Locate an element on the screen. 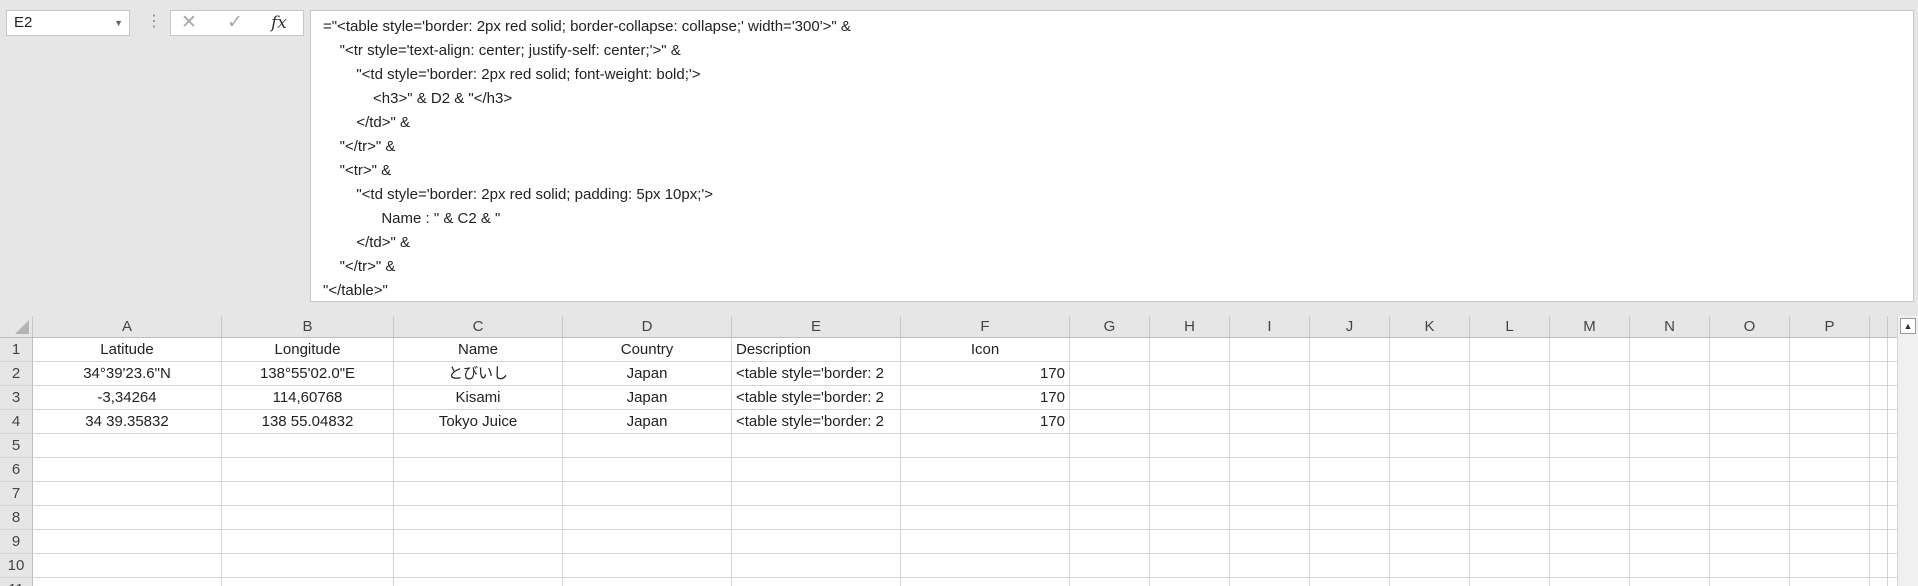  cell-b4: 138 55.04832 is located at coordinates (308, 421).